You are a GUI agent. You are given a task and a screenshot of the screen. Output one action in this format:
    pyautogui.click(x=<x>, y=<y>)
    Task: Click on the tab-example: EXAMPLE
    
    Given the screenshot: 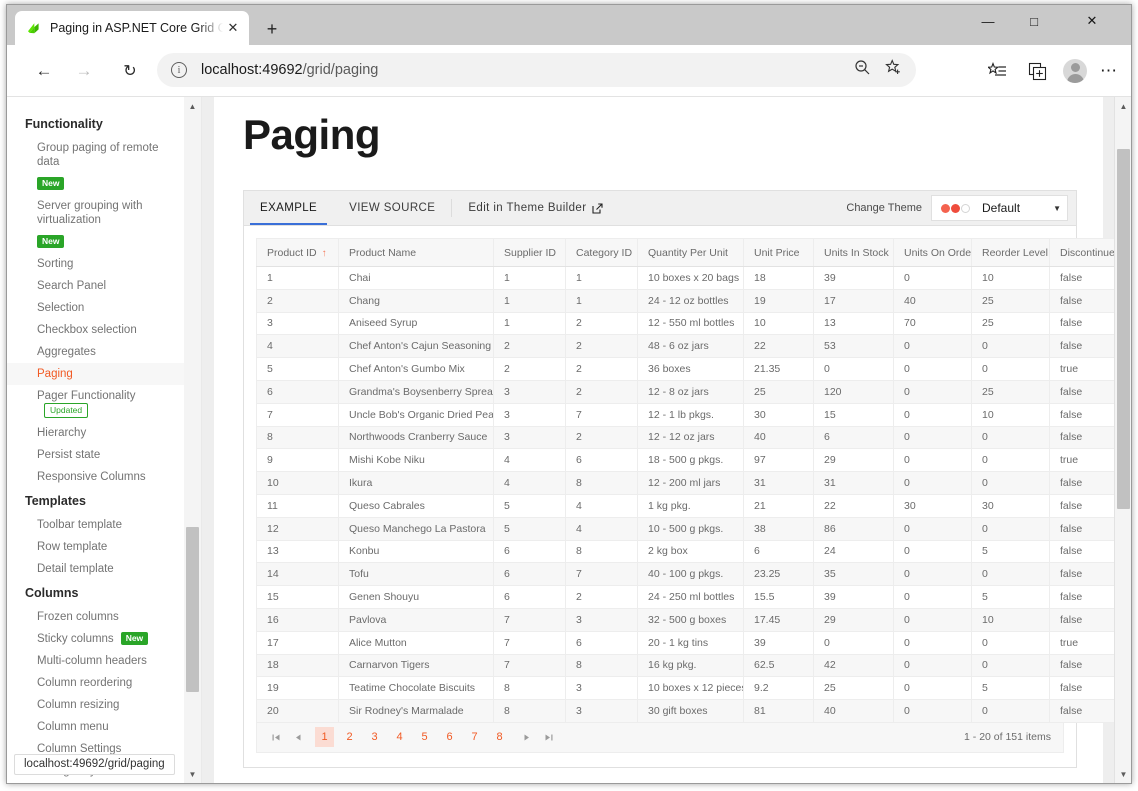 What is the action you would take?
    pyautogui.click(x=288, y=208)
    